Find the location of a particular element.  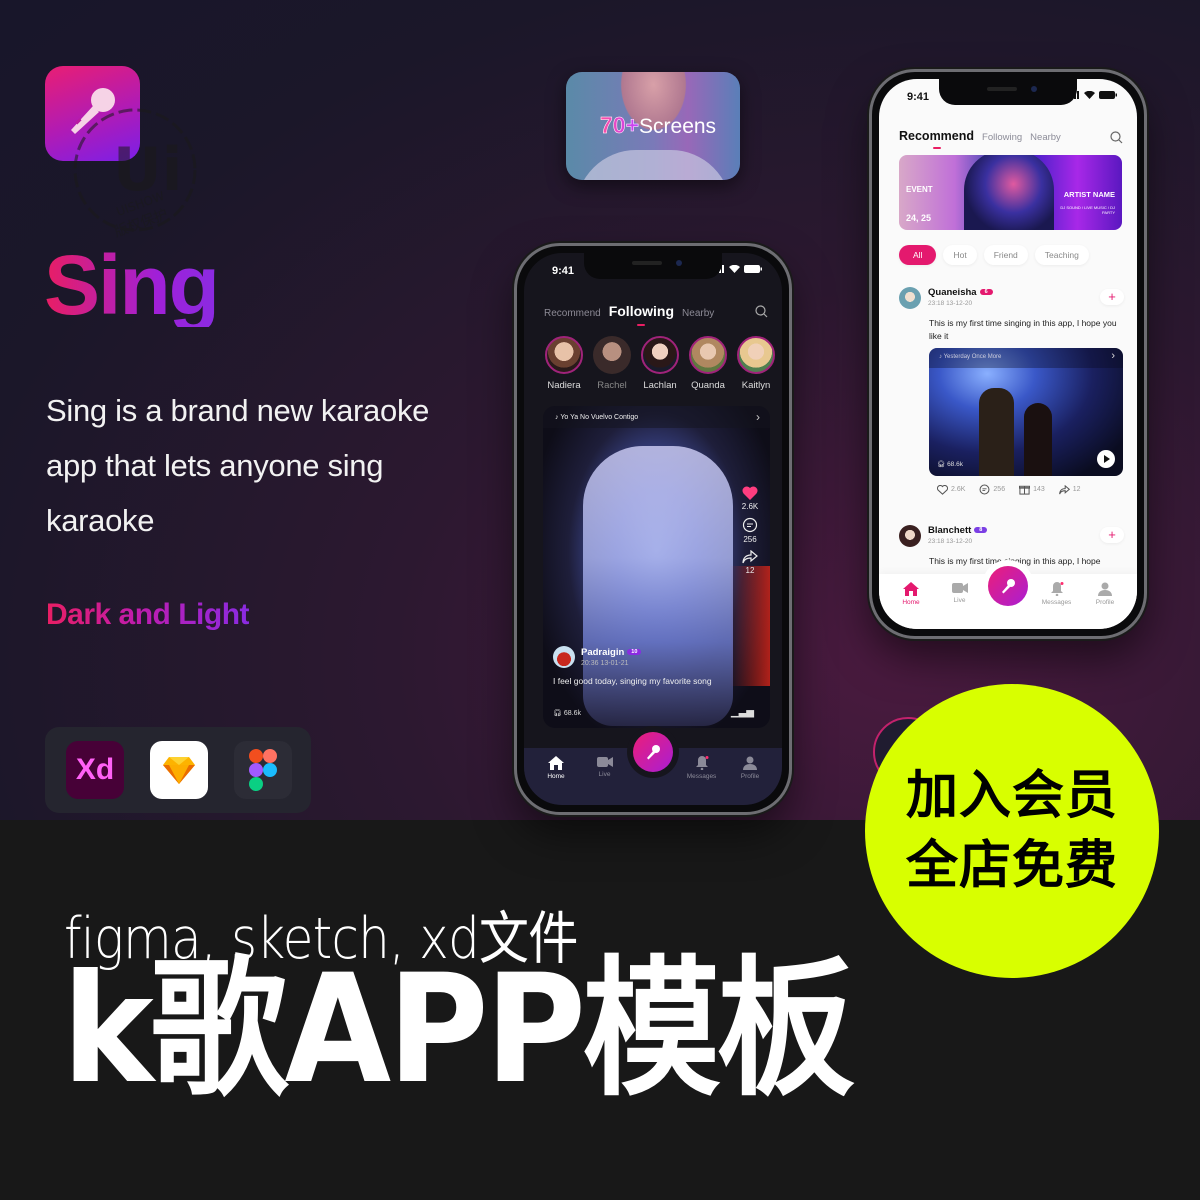

story-item: Lachlan is located at coordinates (660, 363).